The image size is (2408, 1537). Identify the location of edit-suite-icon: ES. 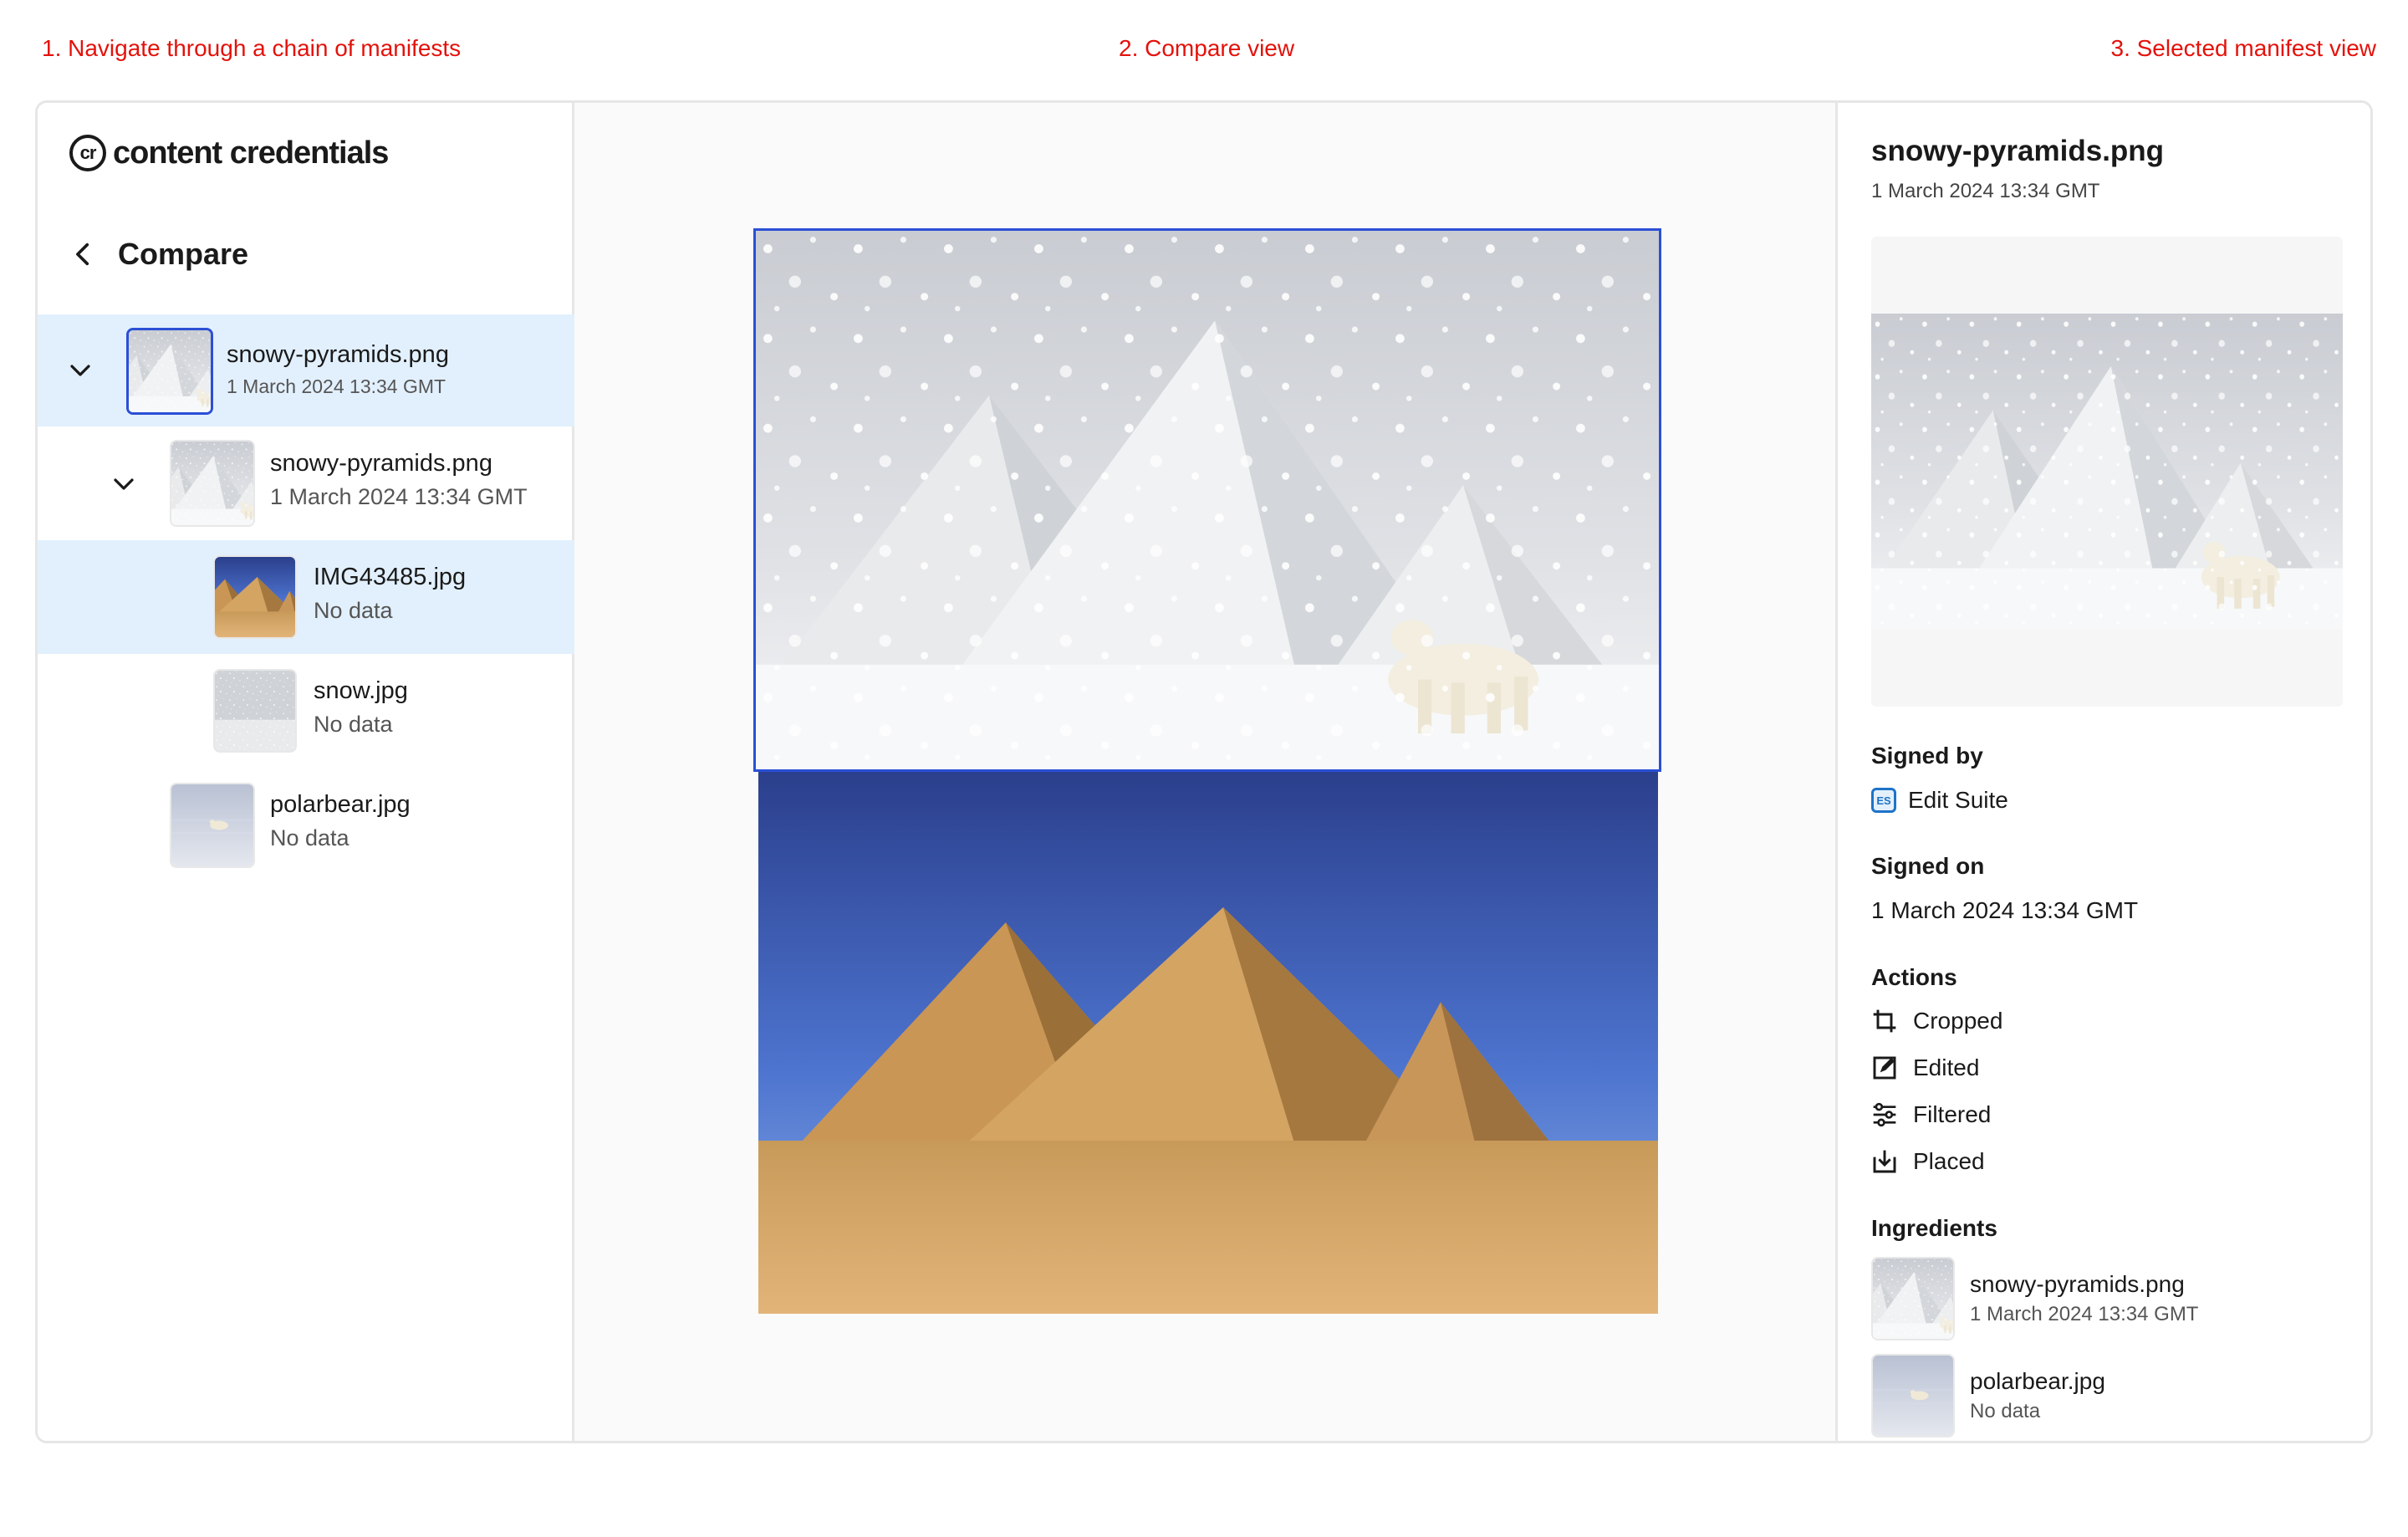
(1884, 800).